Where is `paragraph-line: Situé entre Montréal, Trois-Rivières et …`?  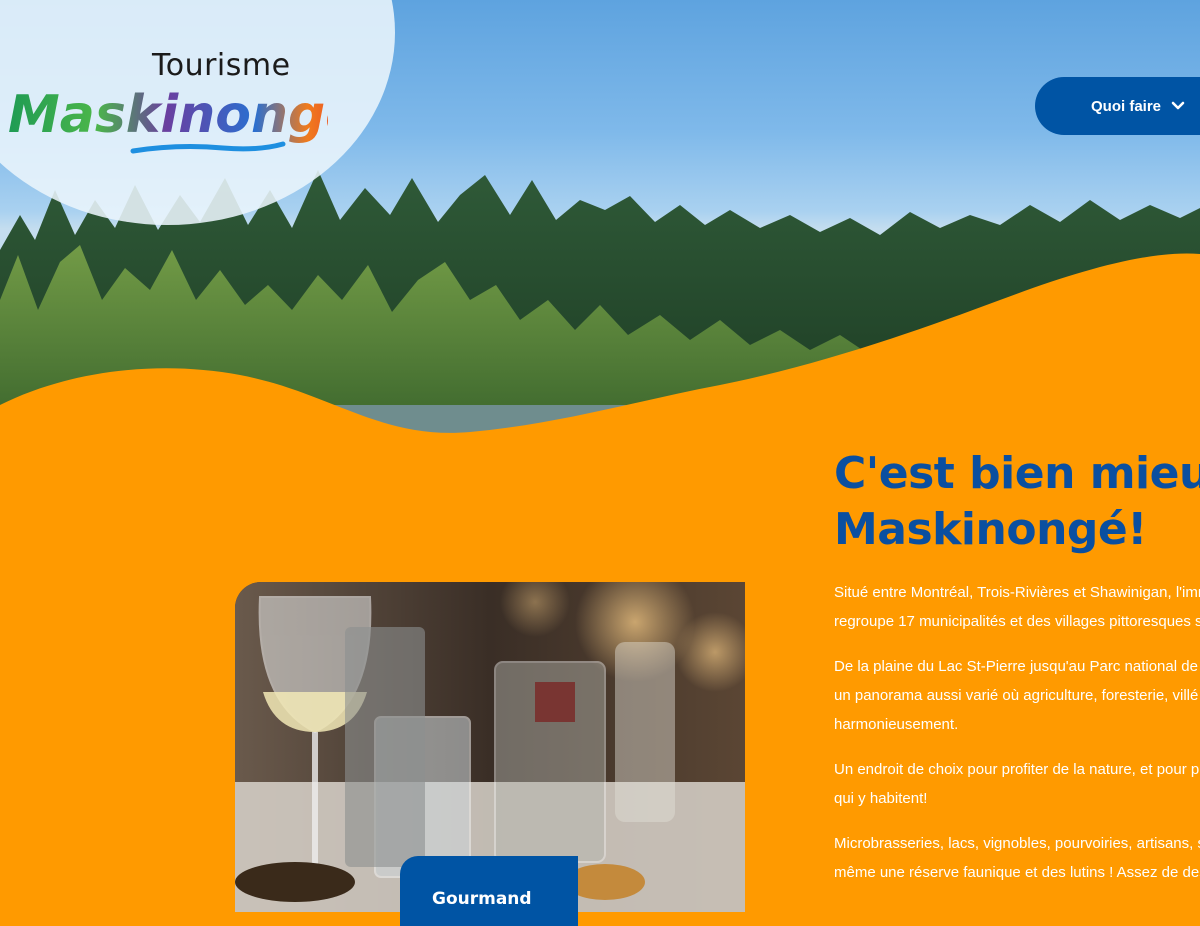
paragraph-line: Situé entre Montréal, Trois-Rivières et … is located at coordinates (1017, 592).